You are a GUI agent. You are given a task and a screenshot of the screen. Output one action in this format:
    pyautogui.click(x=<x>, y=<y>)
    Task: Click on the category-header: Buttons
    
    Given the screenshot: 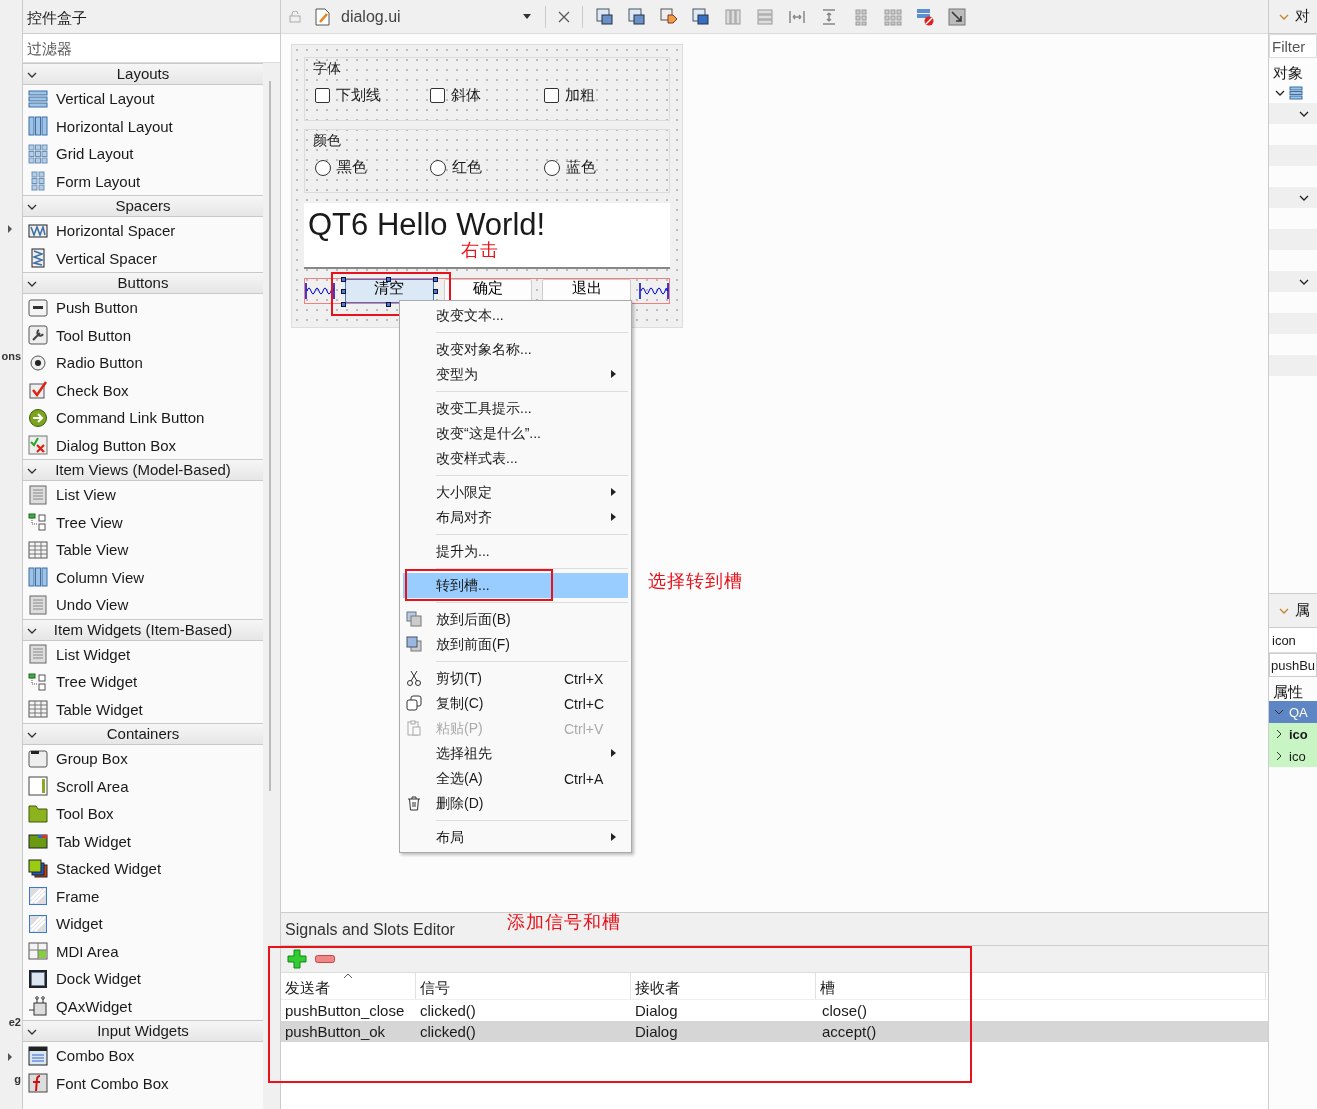 What is the action you would take?
    pyautogui.click(x=143, y=283)
    